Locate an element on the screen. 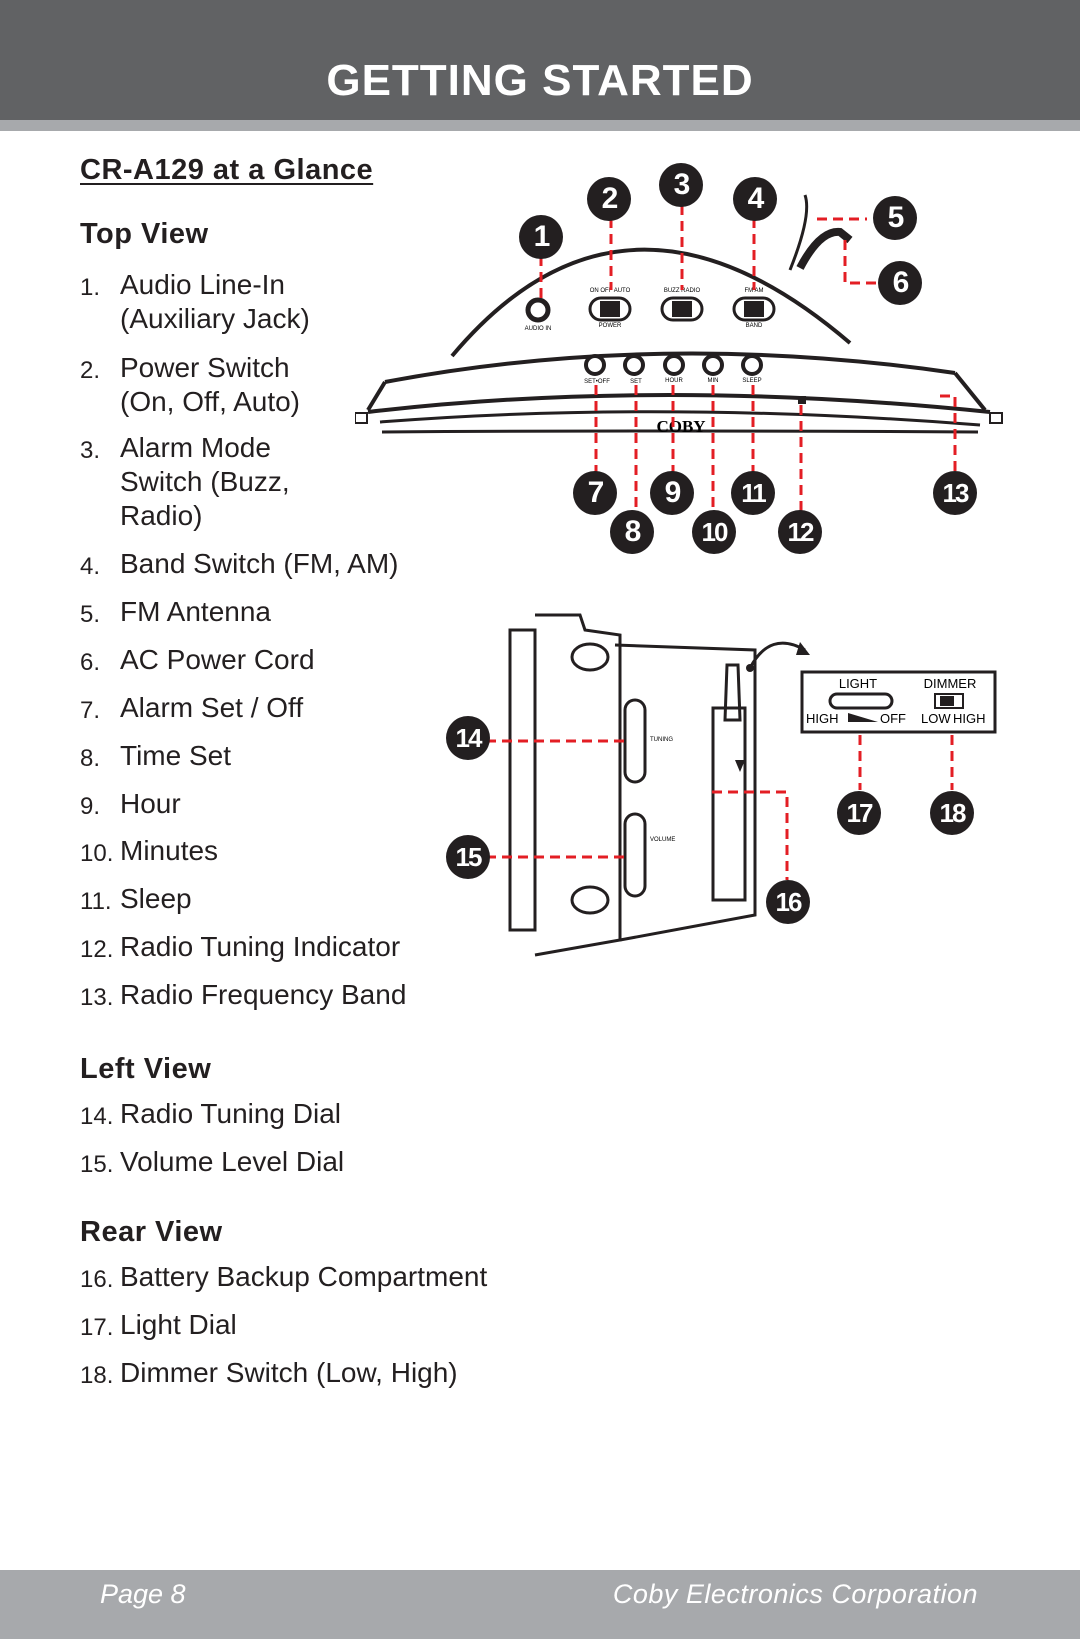  callout-1: 1 is located at coordinates (541, 237).